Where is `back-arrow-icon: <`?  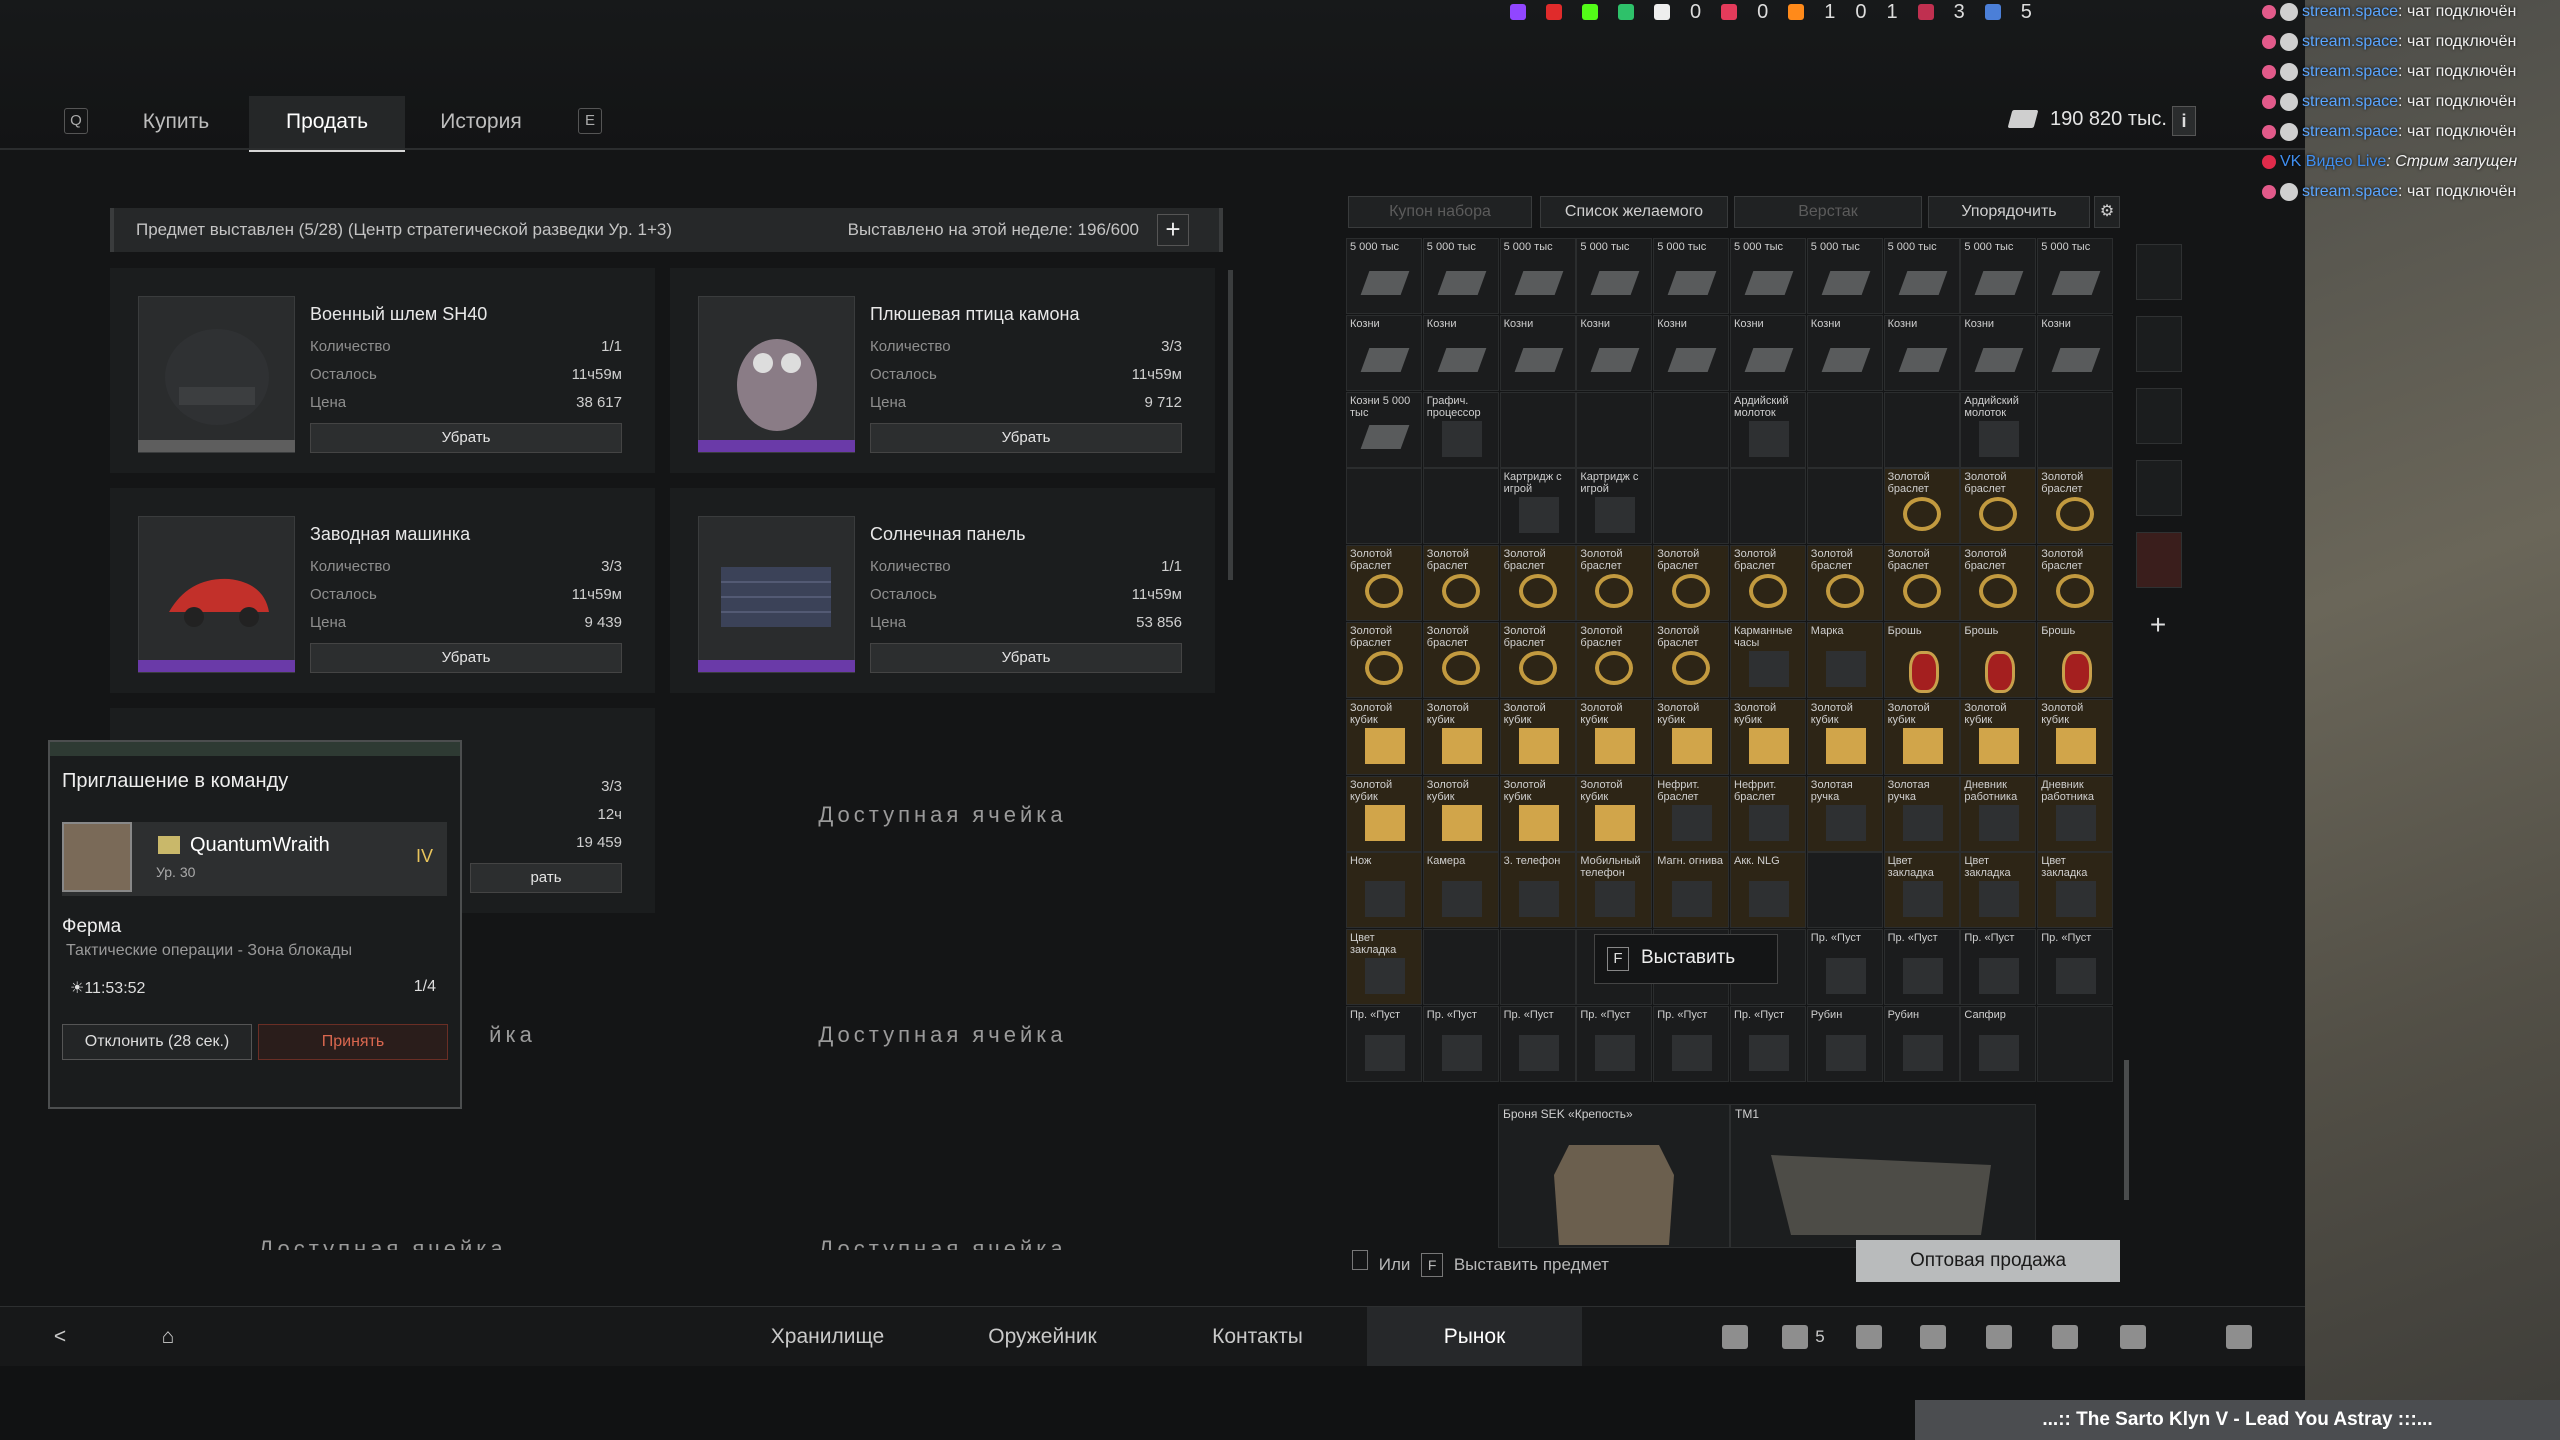
back-arrow-icon: < is located at coordinates (60, 1337).